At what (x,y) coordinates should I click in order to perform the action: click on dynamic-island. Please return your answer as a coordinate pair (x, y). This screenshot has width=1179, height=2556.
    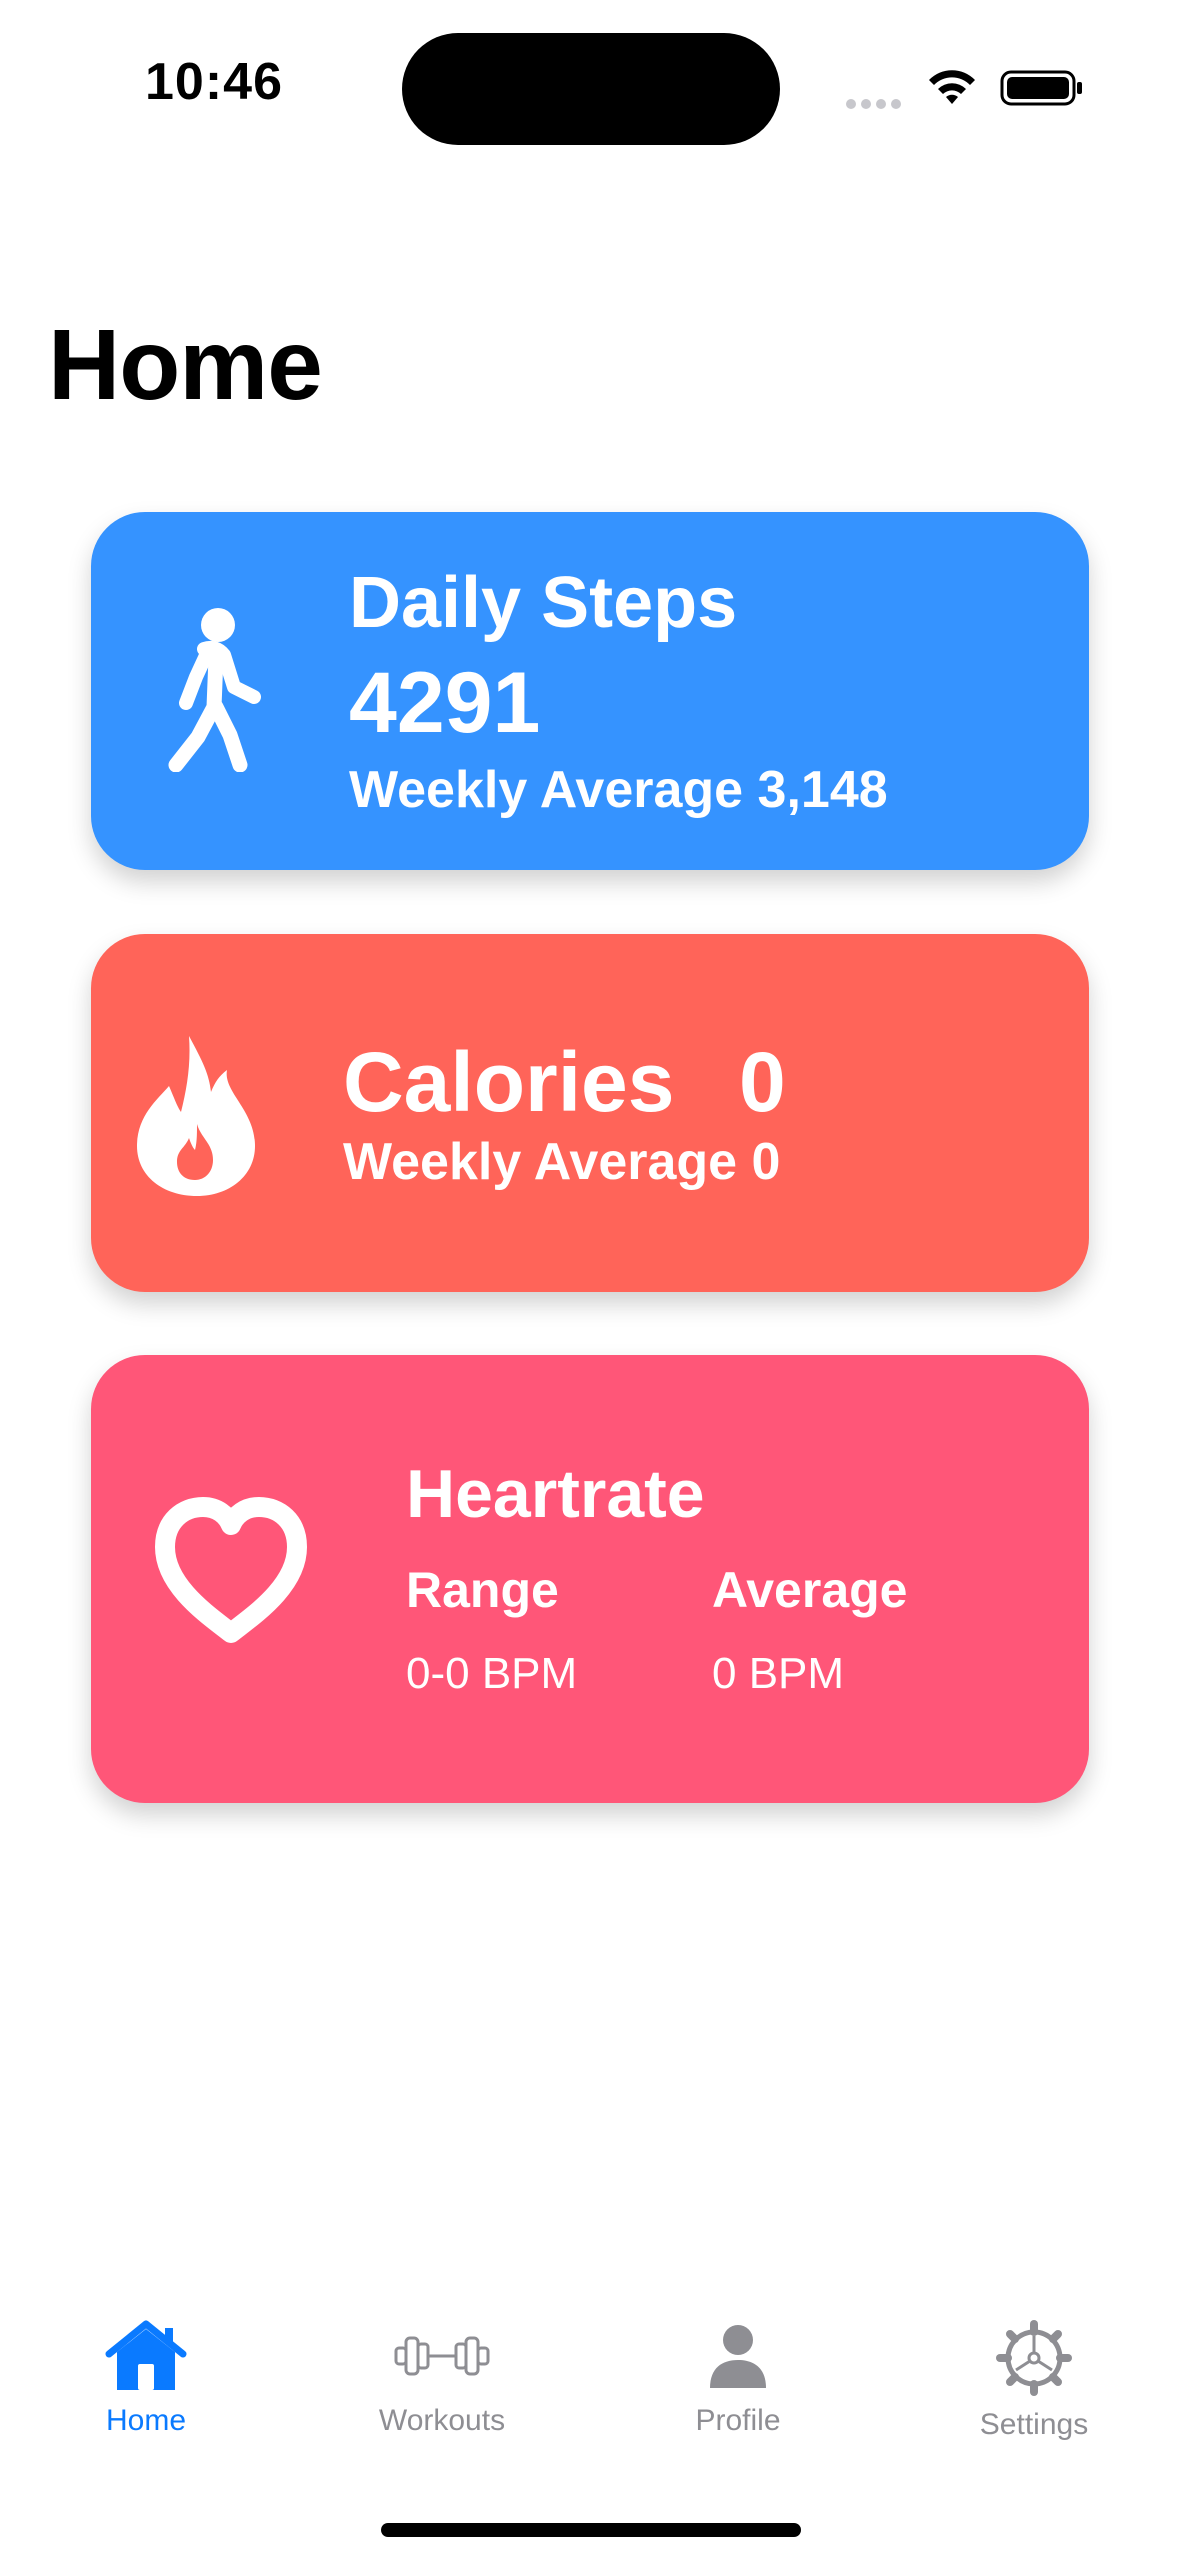
    Looking at the image, I should click on (591, 89).